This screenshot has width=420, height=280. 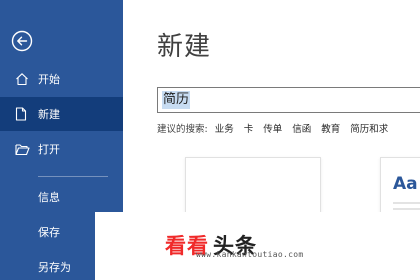 I want to click on sidebar-item-label: 打开, so click(x=49, y=149).